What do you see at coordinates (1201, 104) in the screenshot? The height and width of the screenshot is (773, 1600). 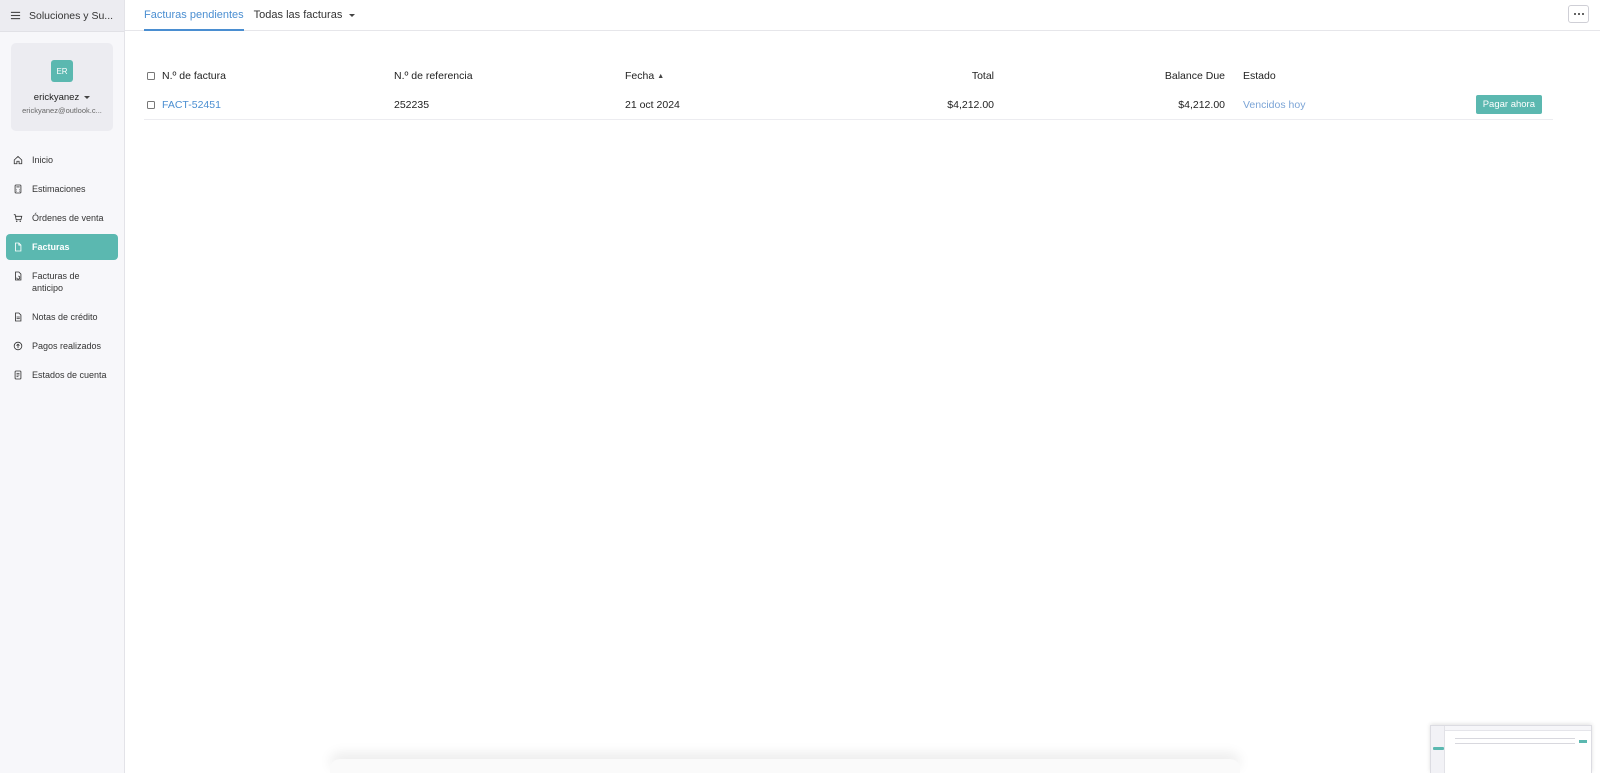 I see `invoice-balance-due: $4,212.00` at bounding box center [1201, 104].